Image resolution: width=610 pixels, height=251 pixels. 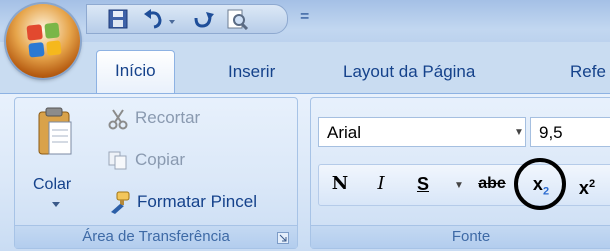 I want to click on redo-icon, so click(x=204, y=19).